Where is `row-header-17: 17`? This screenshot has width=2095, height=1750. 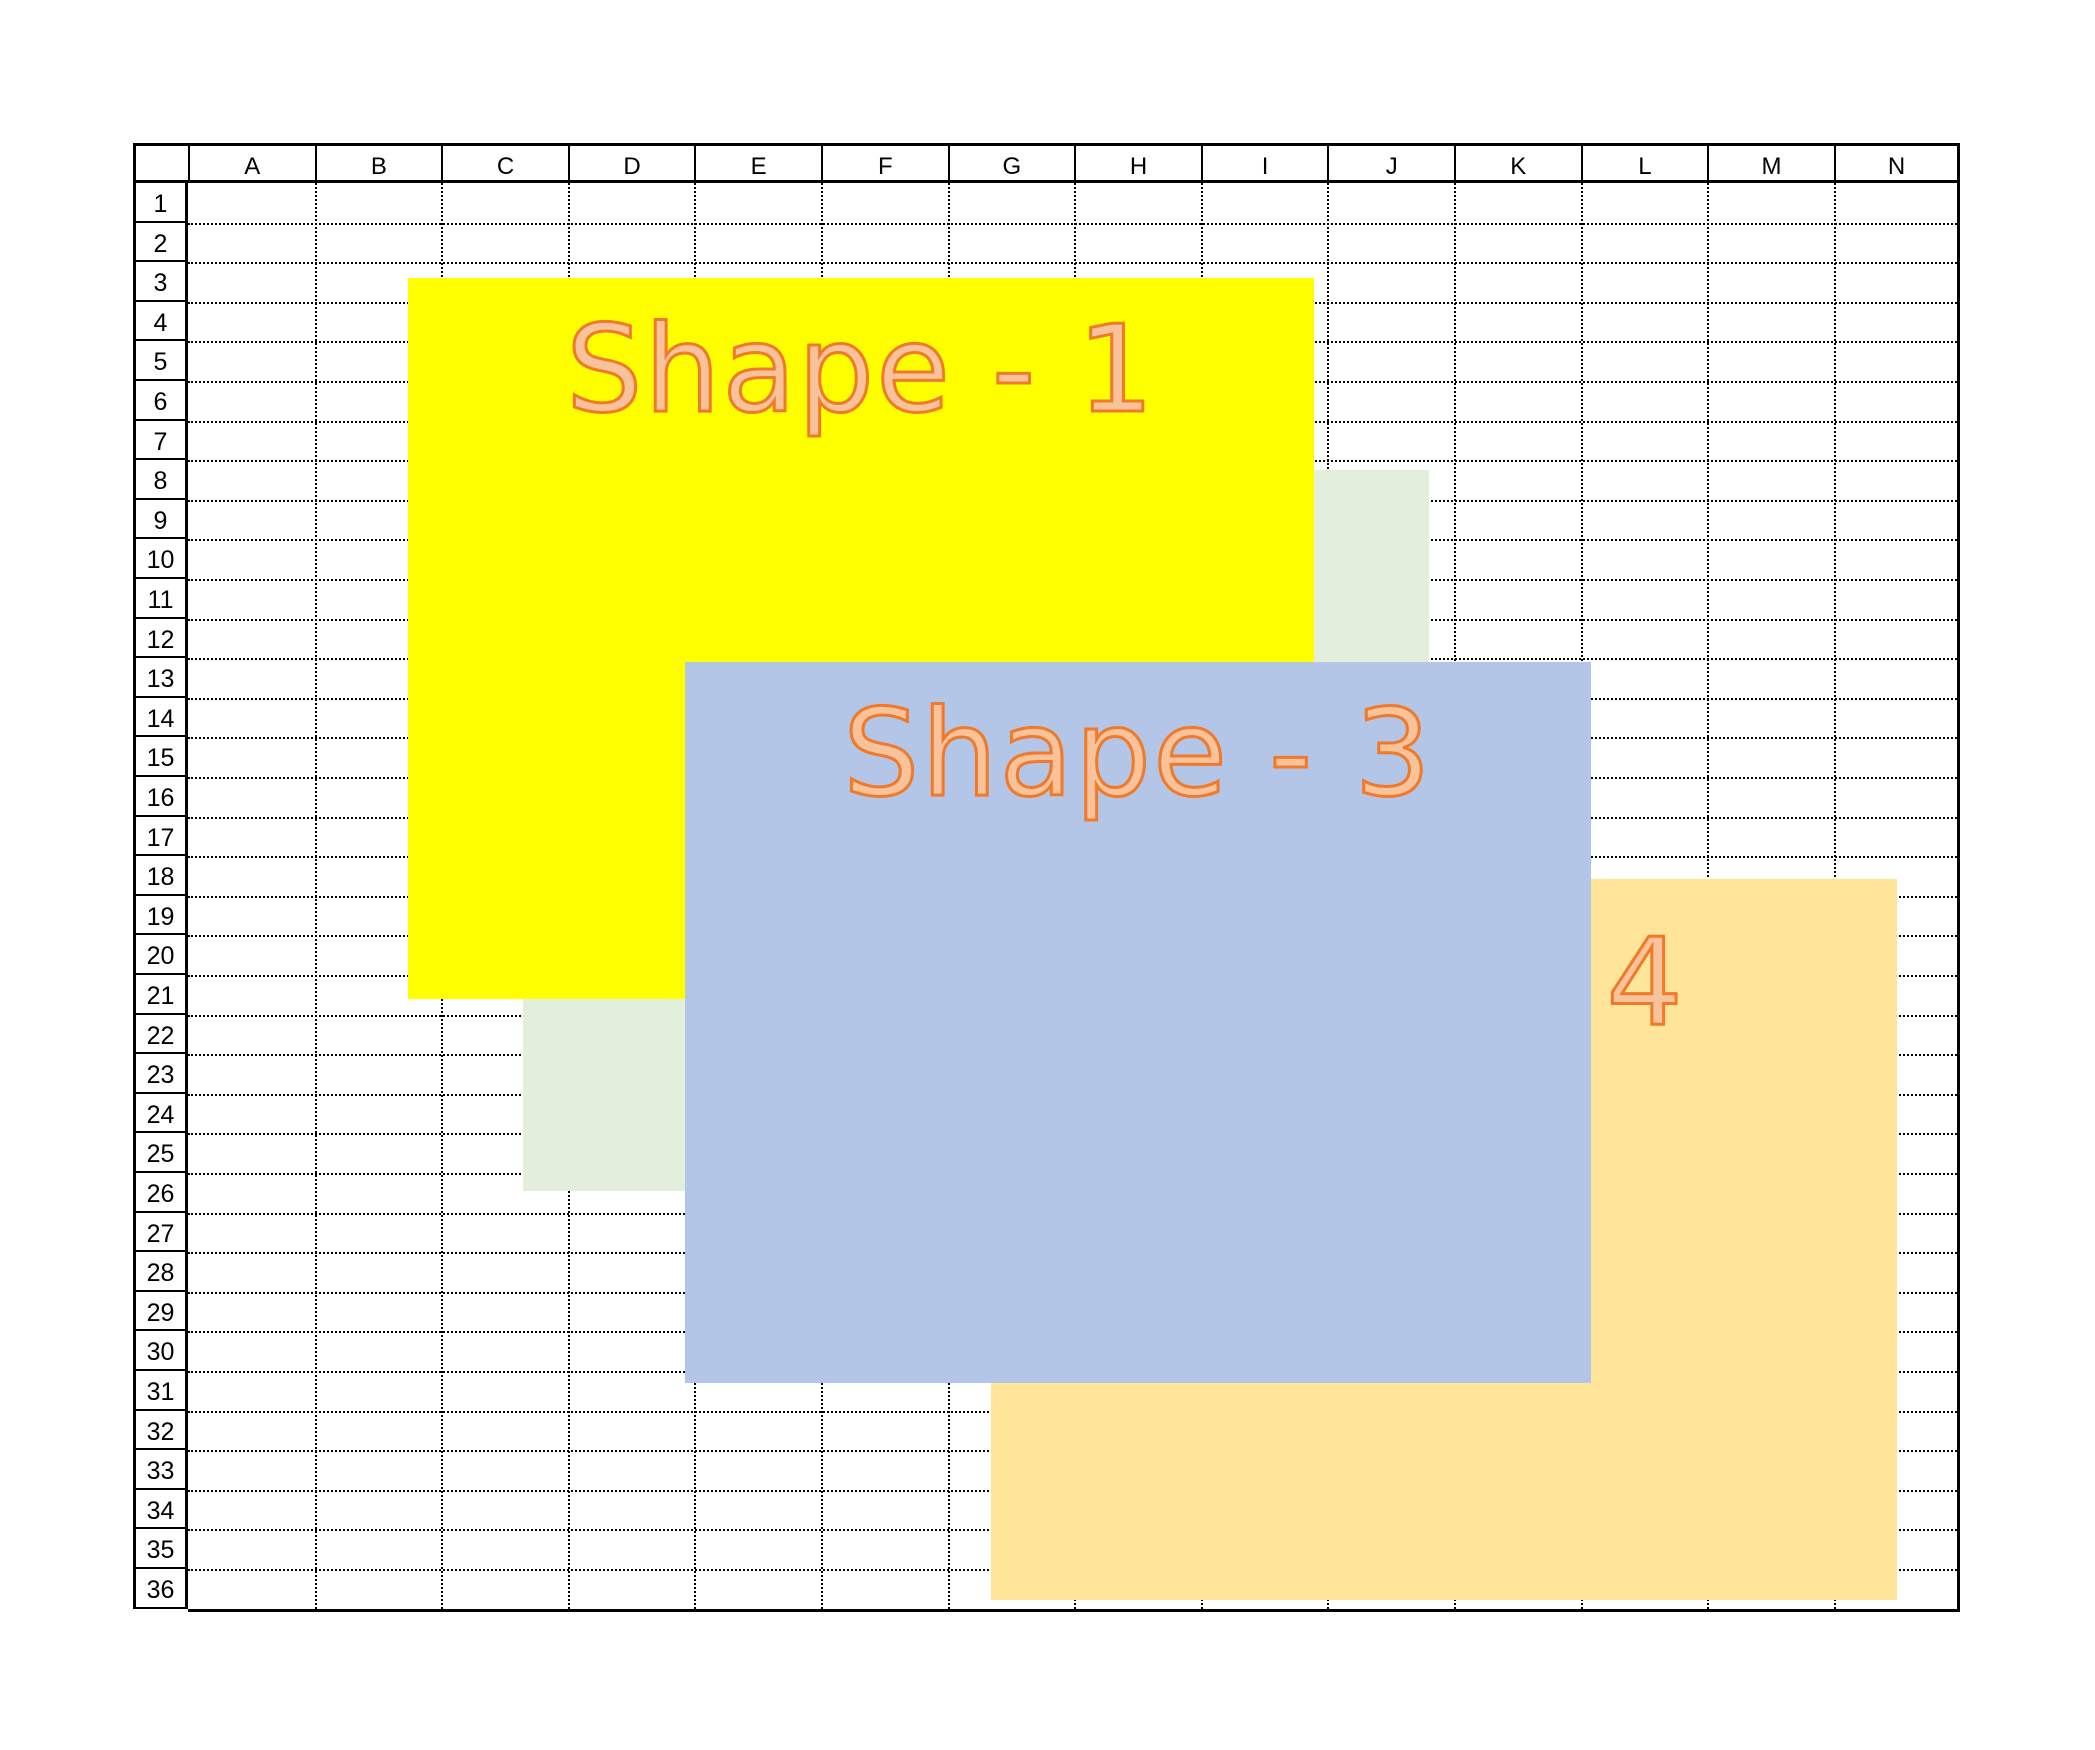
row-header-17: 17 is located at coordinates (160, 836).